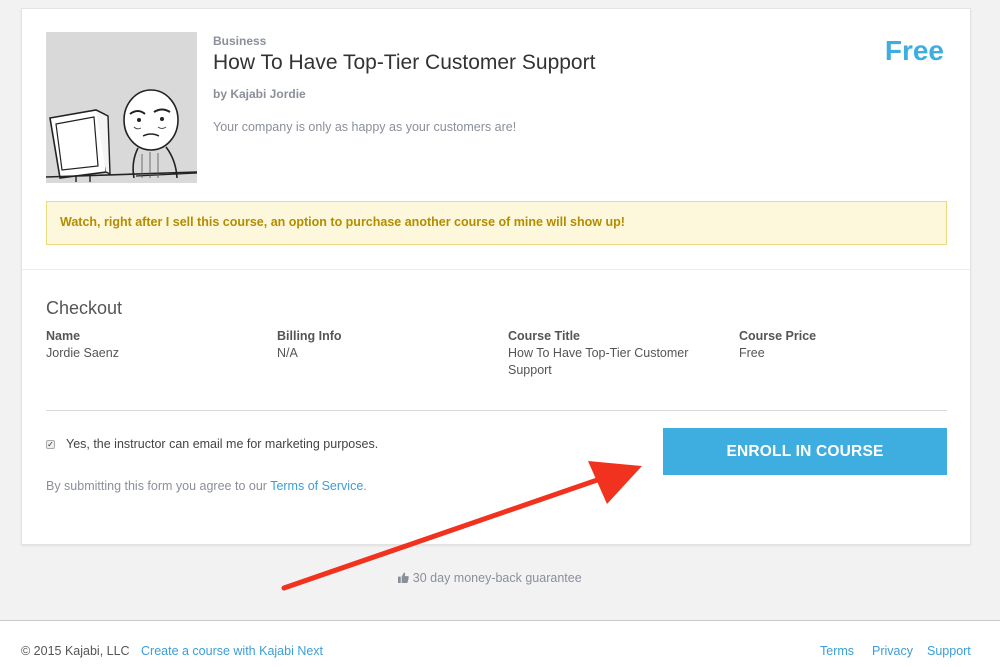  Describe the element at coordinates (316, 486) in the screenshot. I see `terms-of-service-link: Terms of Service` at that location.